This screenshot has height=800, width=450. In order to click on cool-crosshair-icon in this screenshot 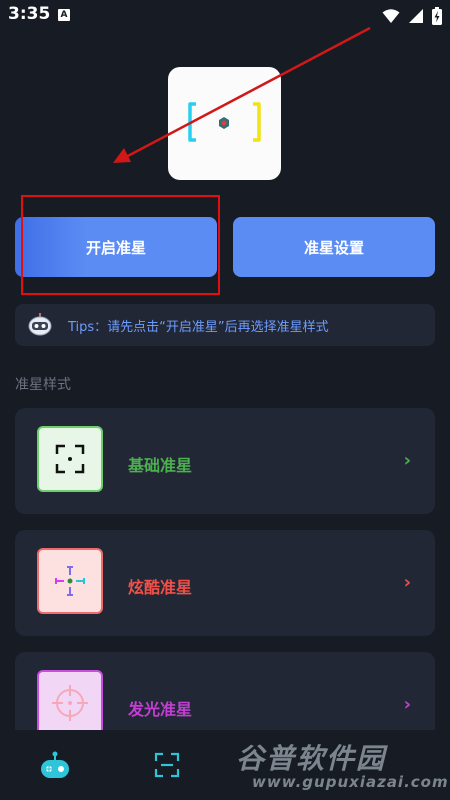, I will do `click(70, 581)`.